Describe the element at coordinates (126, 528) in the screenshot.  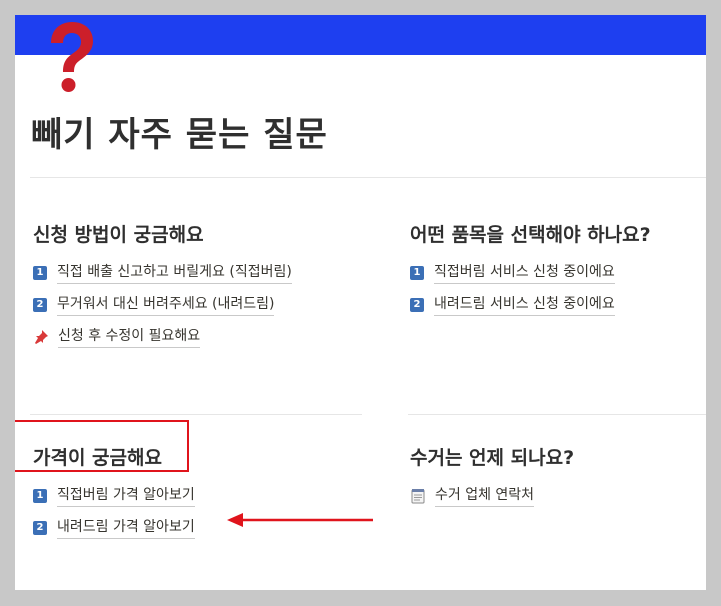
I see `page-link-pickup-price: 내려드림 가격 알아보기` at that location.